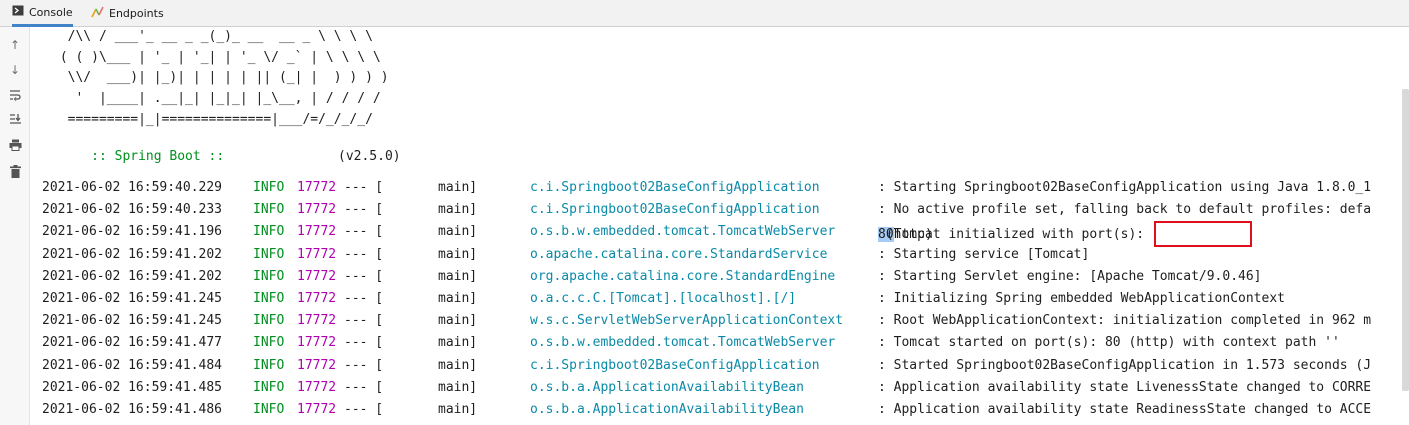  Describe the element at coordinates (136, 13) in the screenshot. I see `tab-endpoints-label: Endpoints` at that location.